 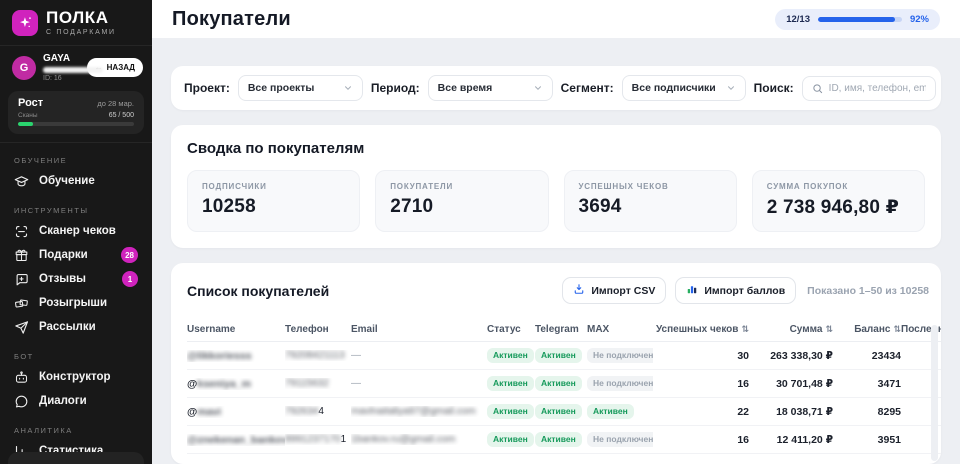 I want to click on project-select-value: Все проекты, so click(x=281, y=88).